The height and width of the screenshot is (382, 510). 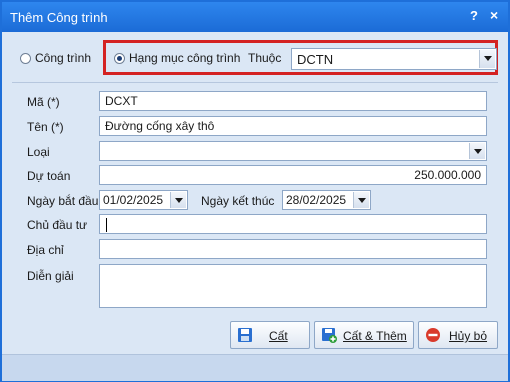 I want to click on close-button: ×, so click(x=494, y=15).